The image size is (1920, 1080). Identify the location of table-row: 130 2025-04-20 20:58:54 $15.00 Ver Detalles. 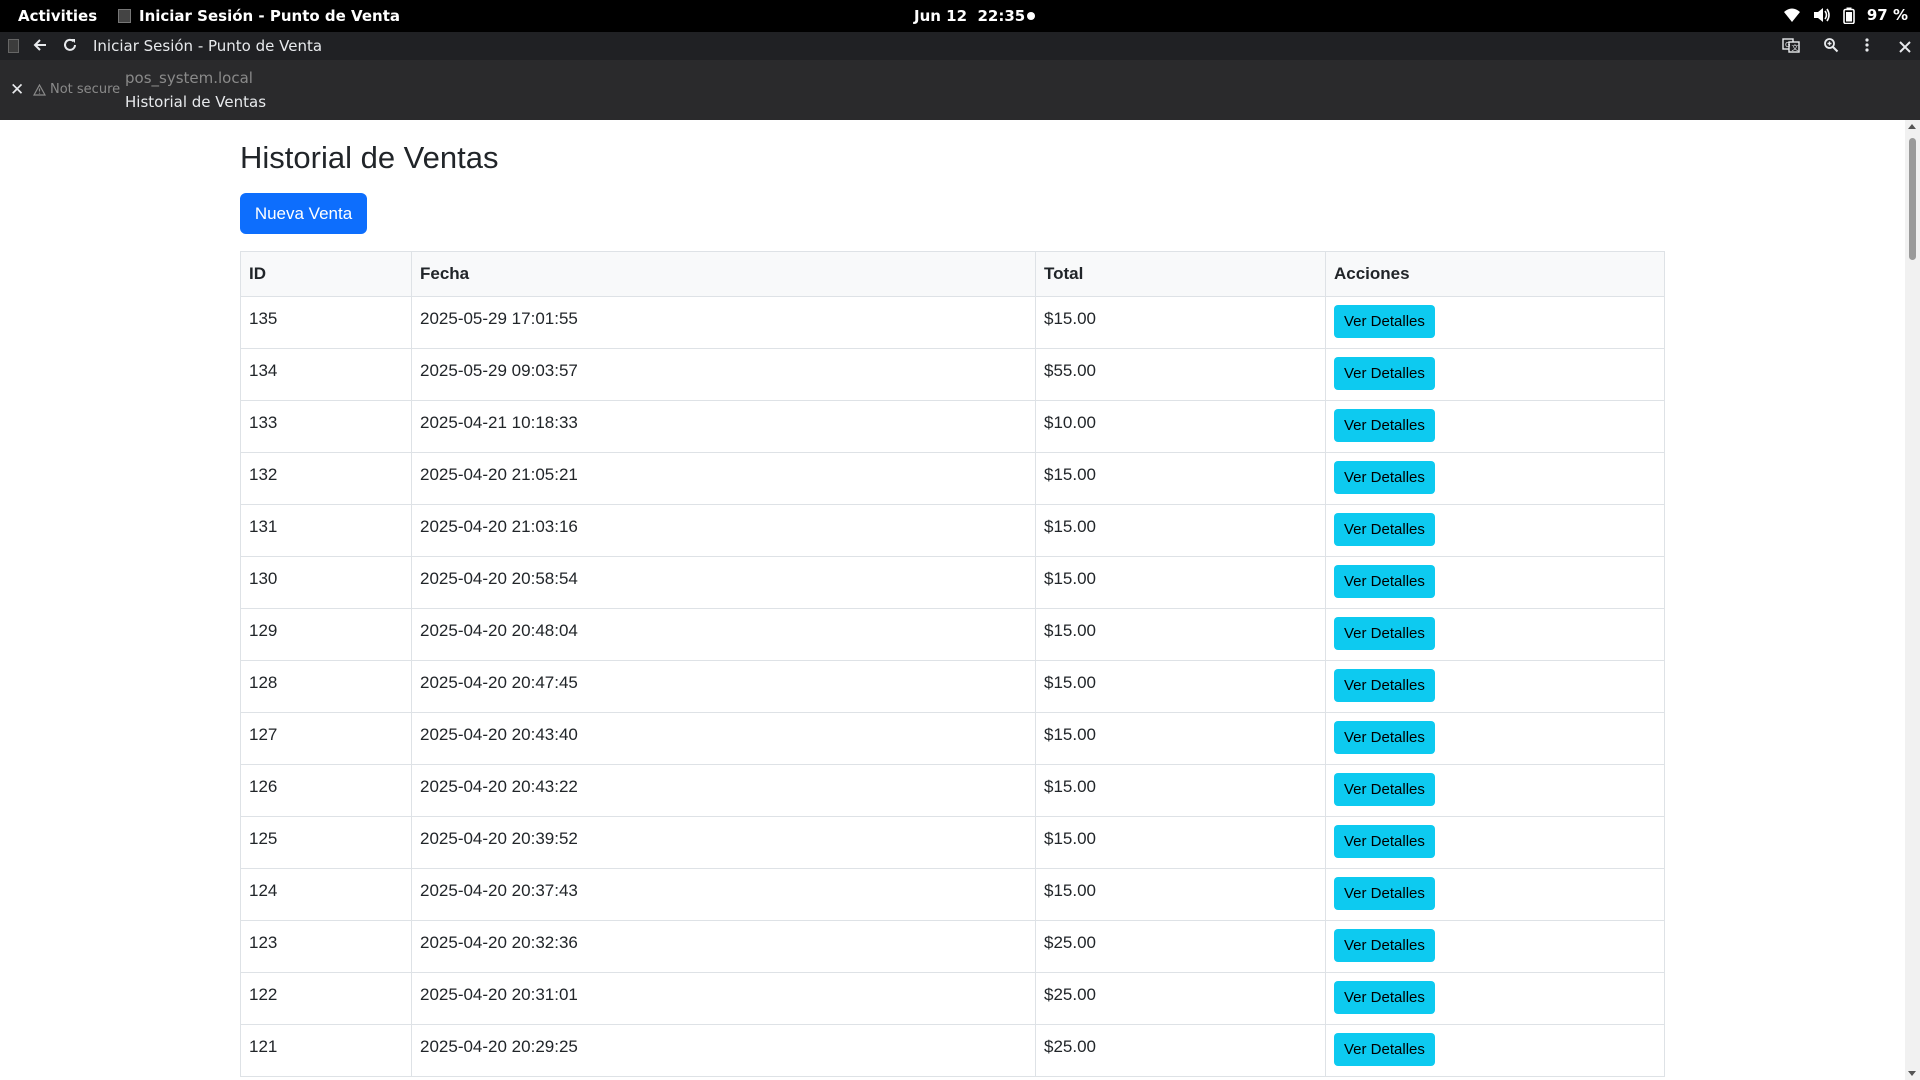
(952, 582).